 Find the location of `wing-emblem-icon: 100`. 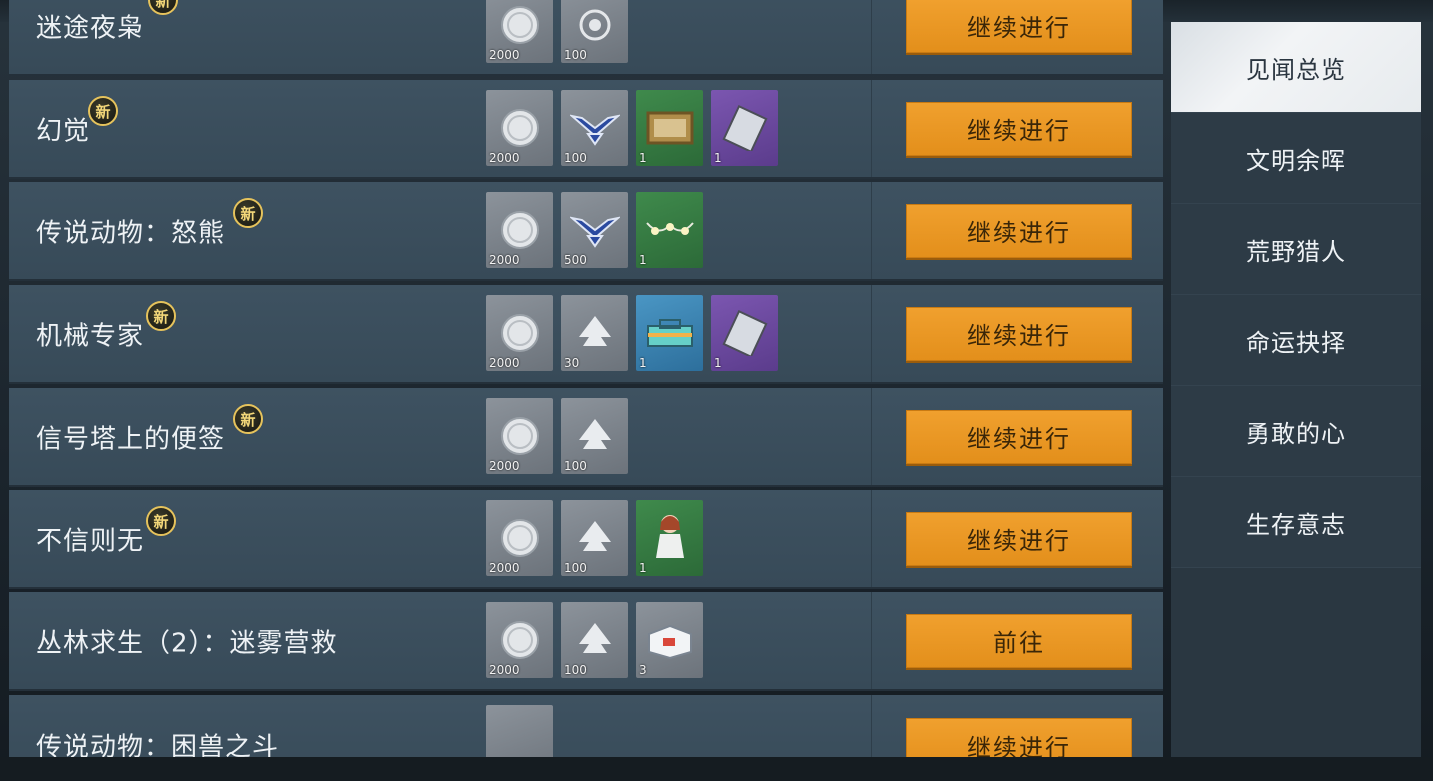

wing-emblem-icon: 100 is located at coordinates (594, 128).